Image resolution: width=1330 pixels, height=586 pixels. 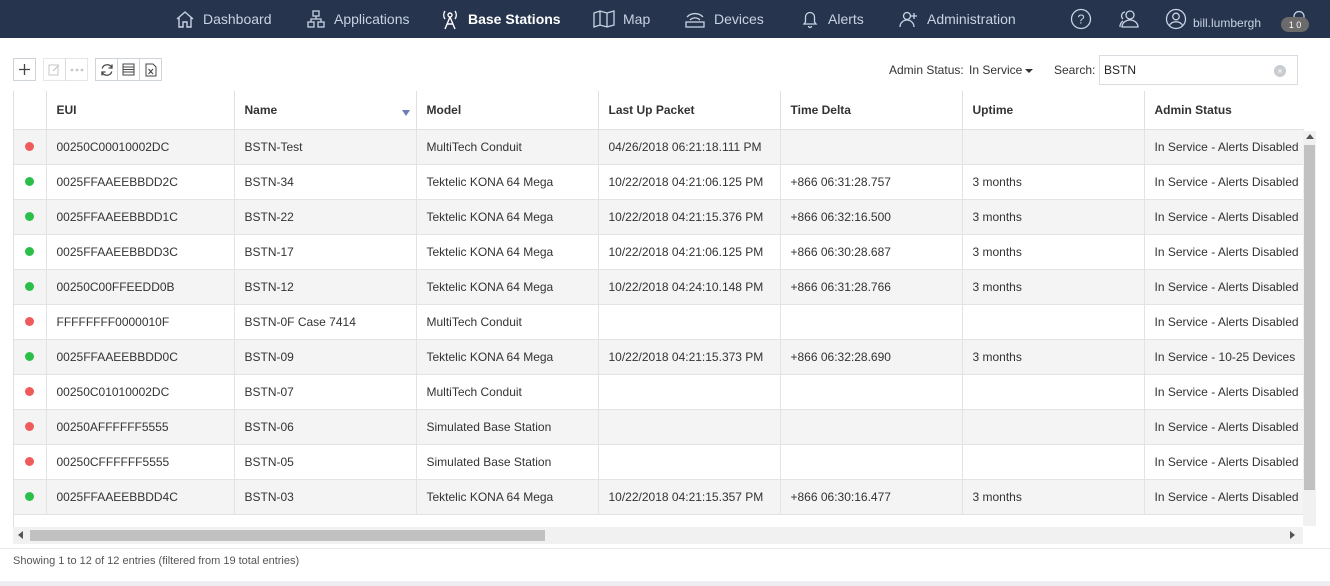 What do you see at coordinates (621, 19) in the screenshot?
I see `nav-map: Map` at bounding box center [621, 19].